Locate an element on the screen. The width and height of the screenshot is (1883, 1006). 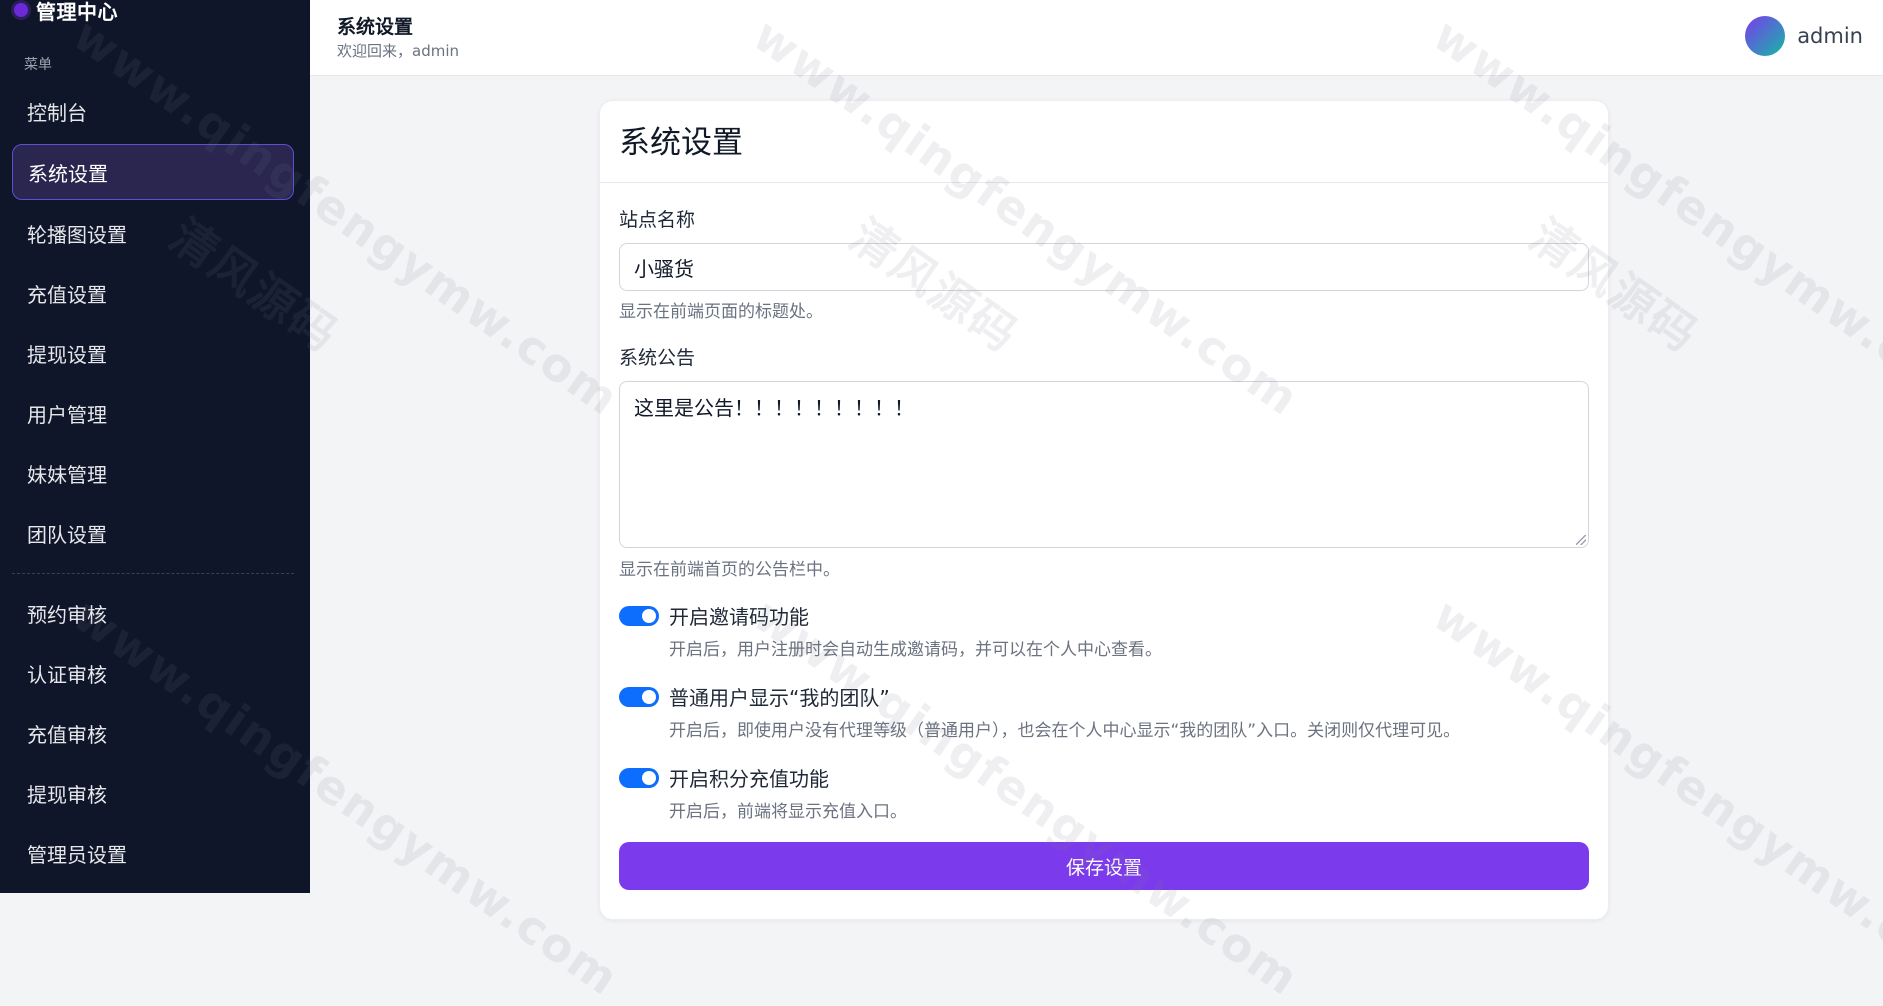
invite-code-toggle-row: 开启邀请码功能 is located at coordinates (714, 615).